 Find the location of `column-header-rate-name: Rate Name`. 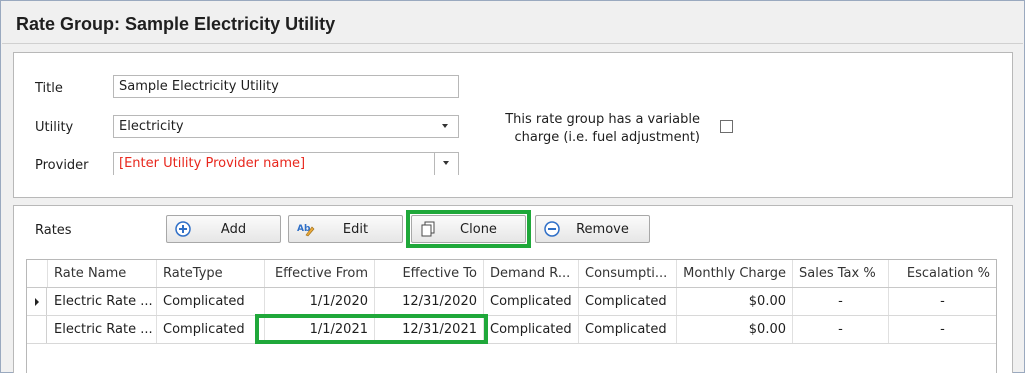

column-header-rate-name: Rate Name is located at coordinates (102, 273).